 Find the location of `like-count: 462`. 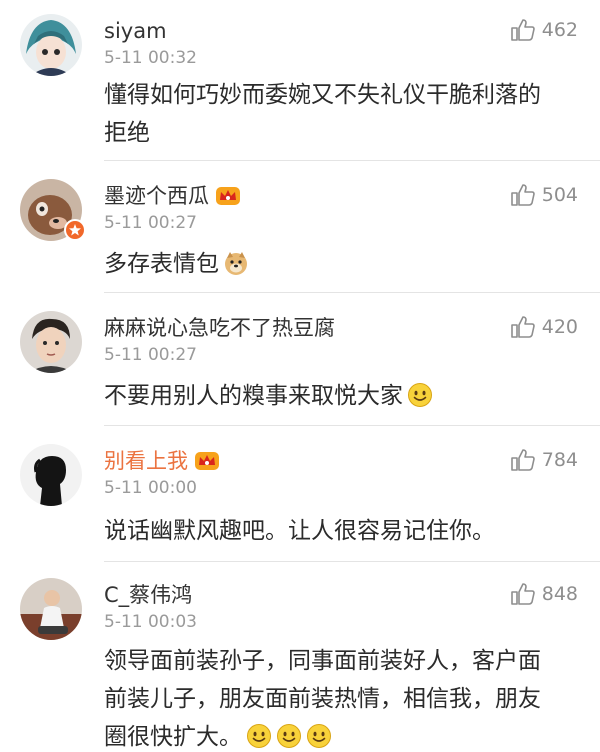

like-count: 462 is located at coordinates (559, 30).